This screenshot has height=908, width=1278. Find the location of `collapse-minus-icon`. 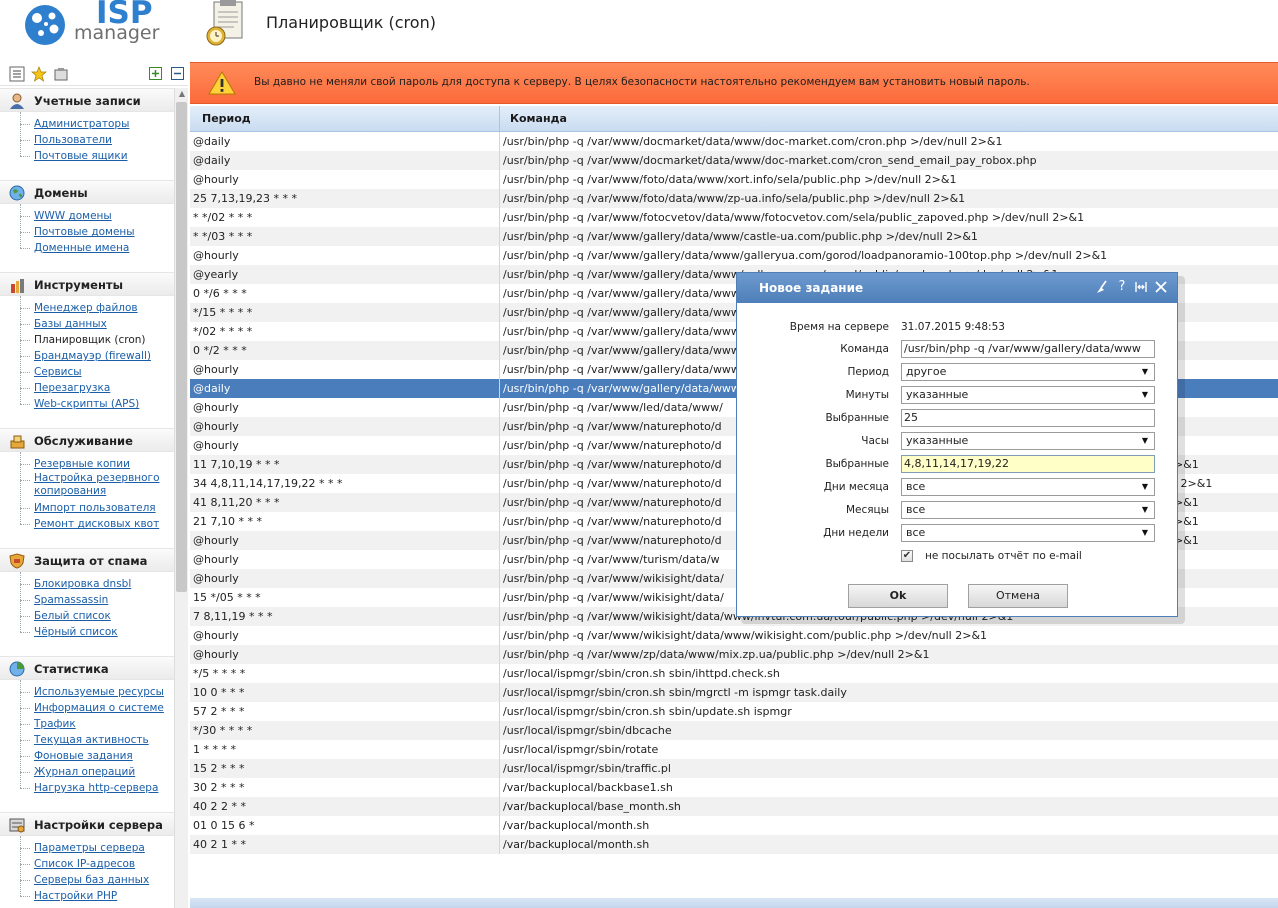

collapse-minus-icon is located at coordinates (177, 73).